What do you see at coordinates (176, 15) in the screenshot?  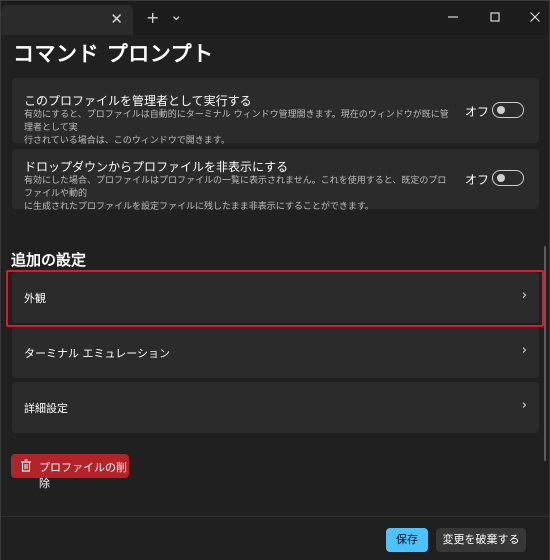 I see `tab-dropdown-button: ⌄` at bounding box center [176, 15].